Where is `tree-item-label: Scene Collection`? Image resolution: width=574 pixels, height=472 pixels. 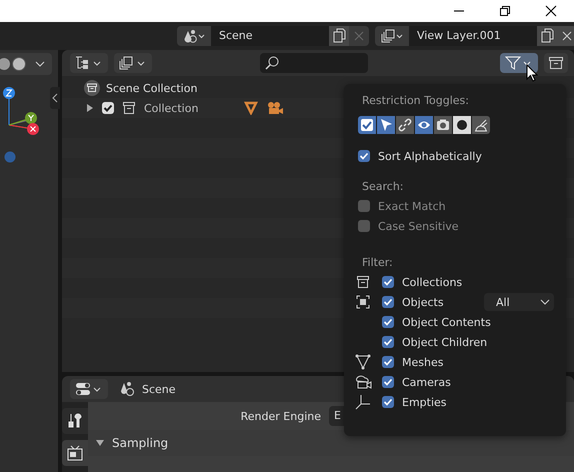
tree-item-label: Scene Collection is located at coordinates (152, 88).